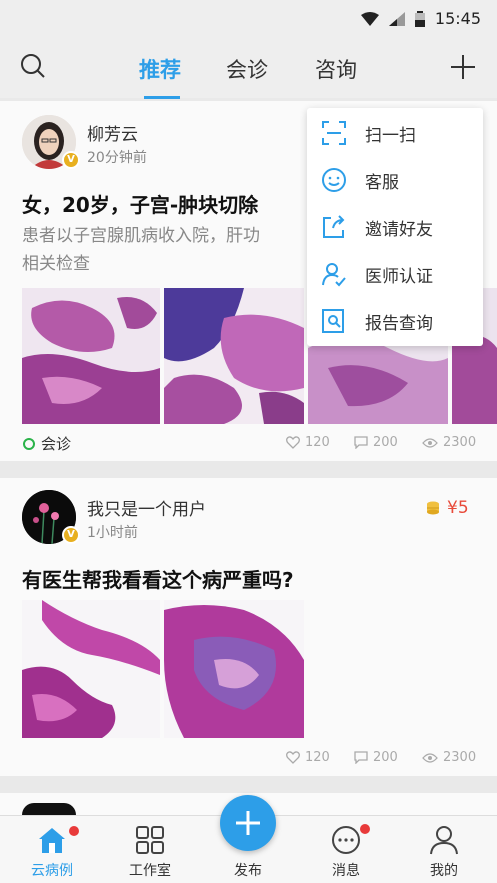  What do you see at coordinates (112, 533) in the screenshot?
I see `post-time: 1小时前` at bounding box center [112, 533].